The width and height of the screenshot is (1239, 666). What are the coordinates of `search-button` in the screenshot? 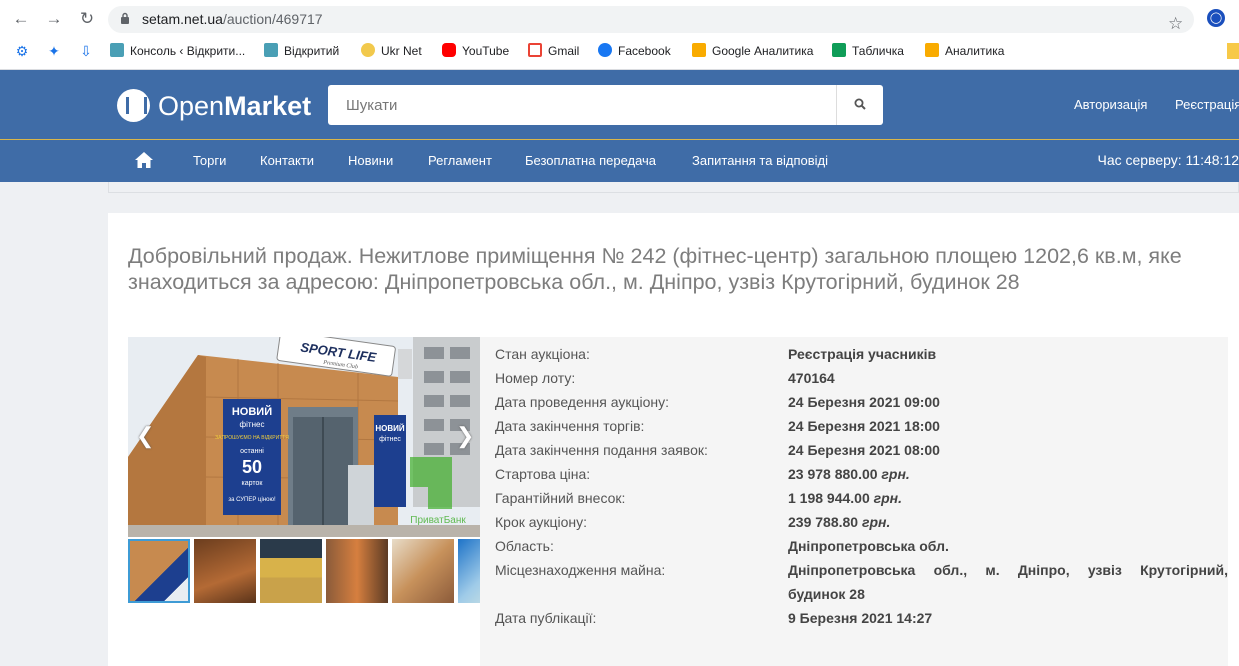 It's located at (859, 105).